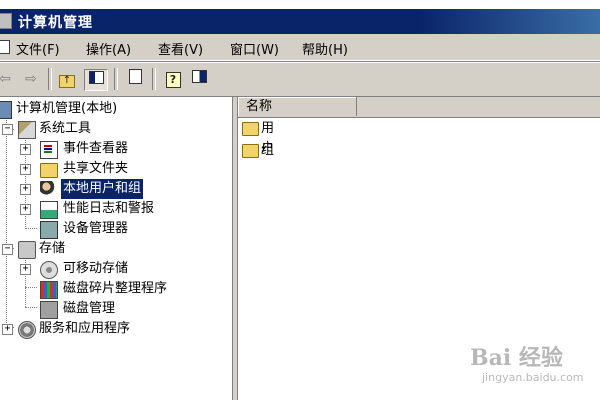 This screenshot has height=400, width=600. I want to click on tree-node-label: 系统工具, so click(65, 128).